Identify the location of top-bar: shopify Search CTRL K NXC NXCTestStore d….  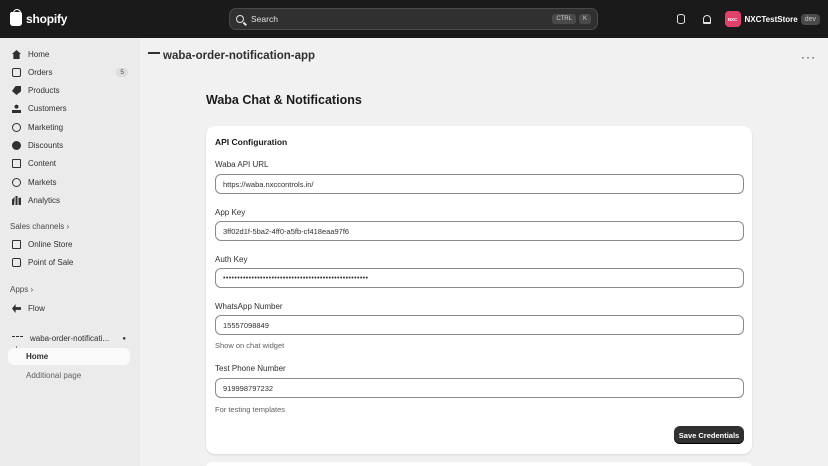
(414, 19).